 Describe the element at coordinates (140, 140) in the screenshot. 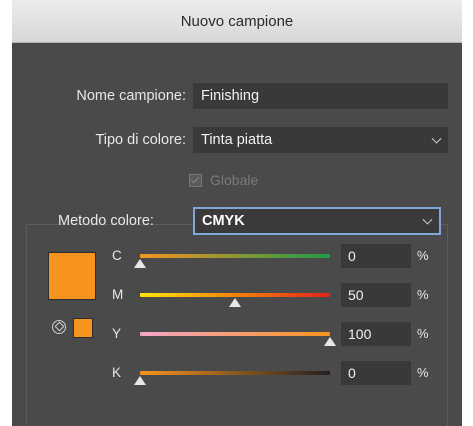

I see `color-type-label: Tipo di colore:` at that location.